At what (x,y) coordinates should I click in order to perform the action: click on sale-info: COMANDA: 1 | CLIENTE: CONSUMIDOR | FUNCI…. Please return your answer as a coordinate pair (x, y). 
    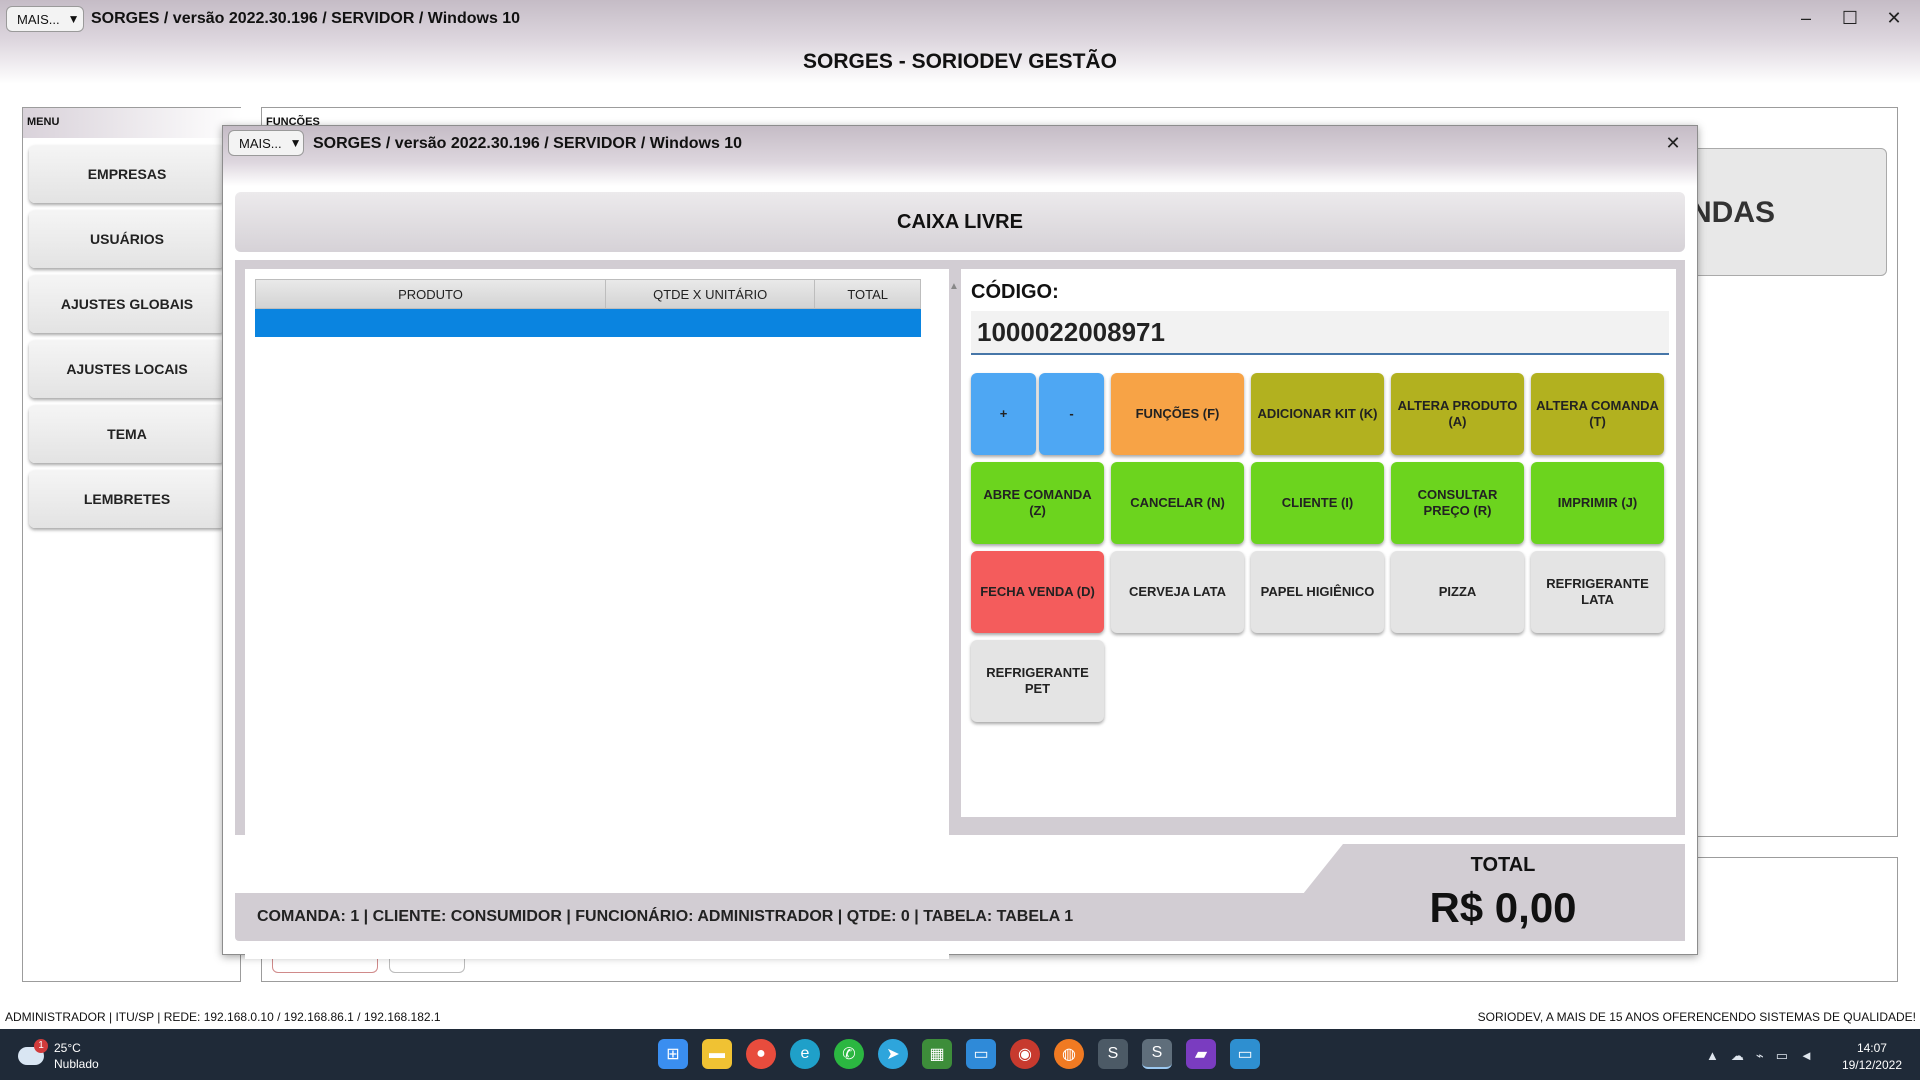
    Looking at the image, I should click on (665, 916).